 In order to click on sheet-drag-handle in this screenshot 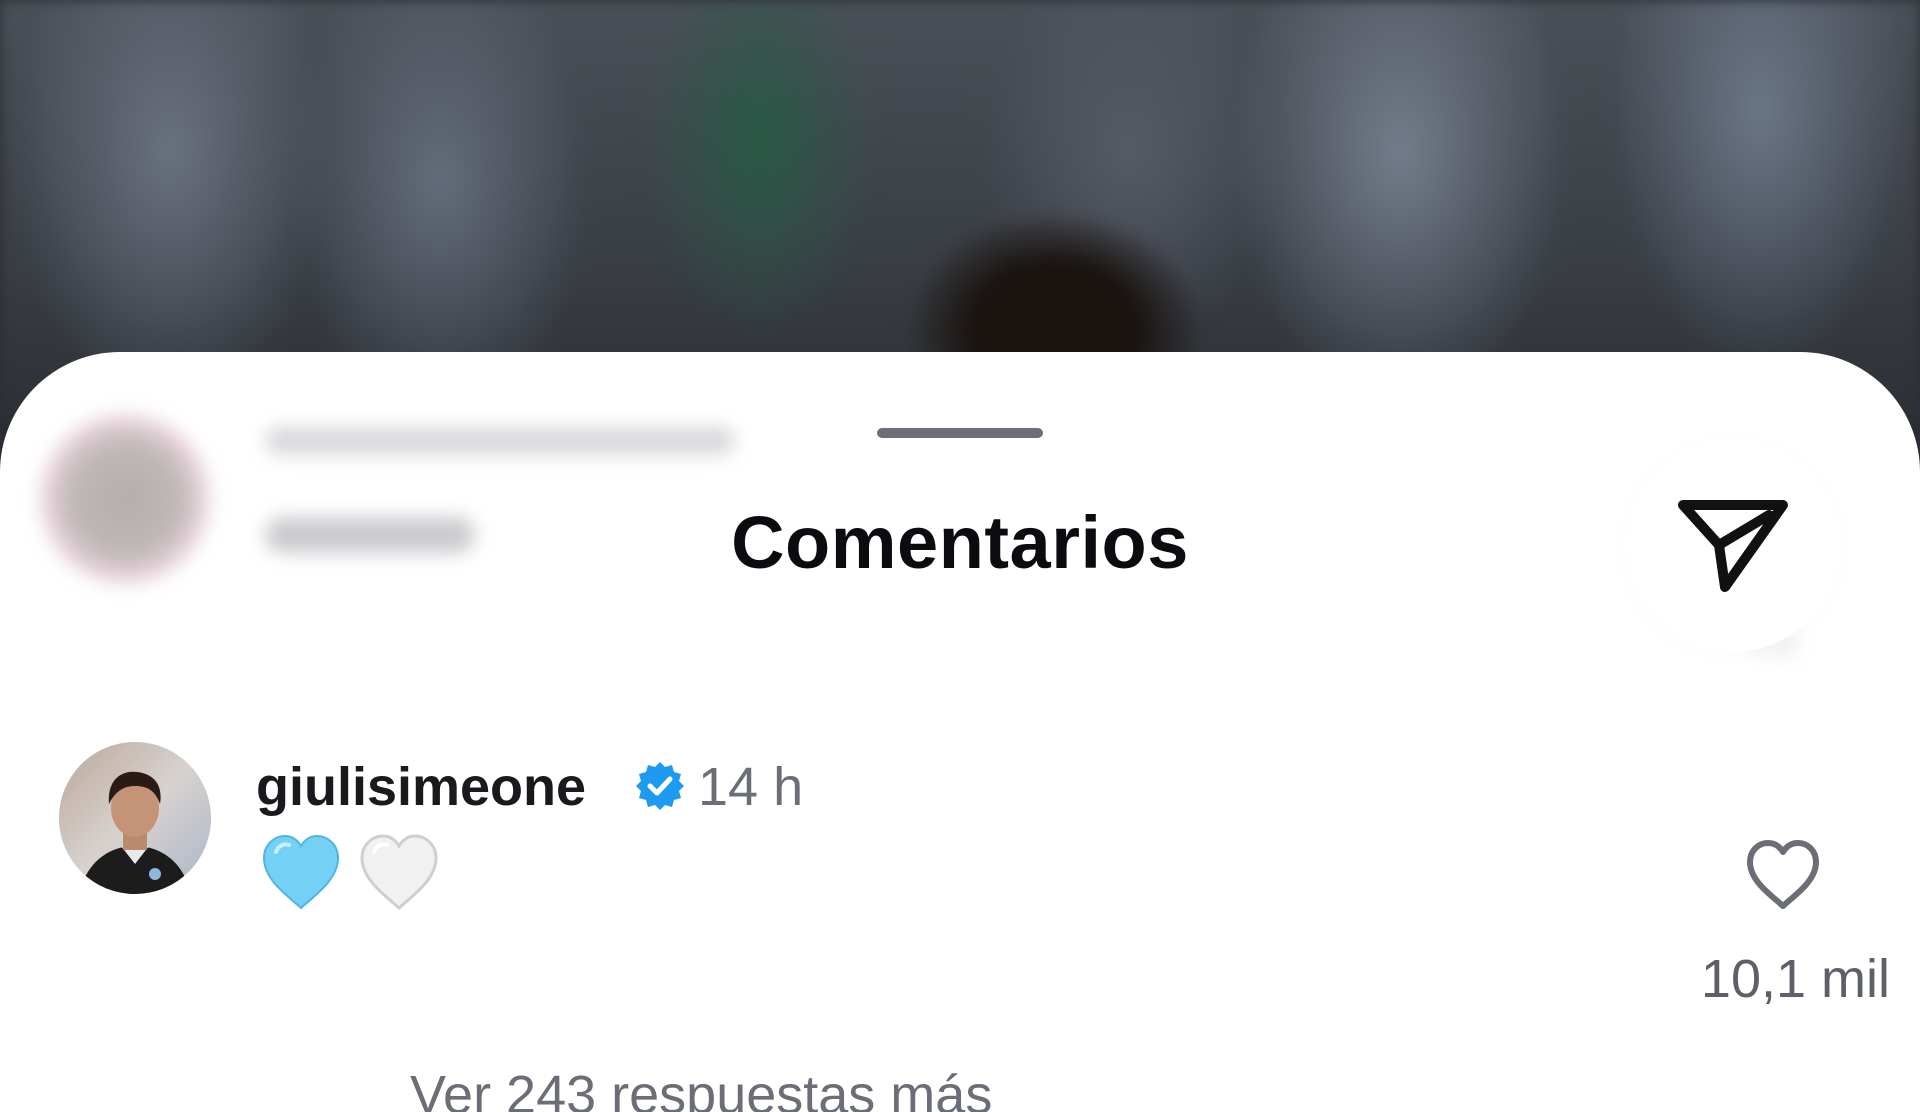, I will do `click(960, 433)`.